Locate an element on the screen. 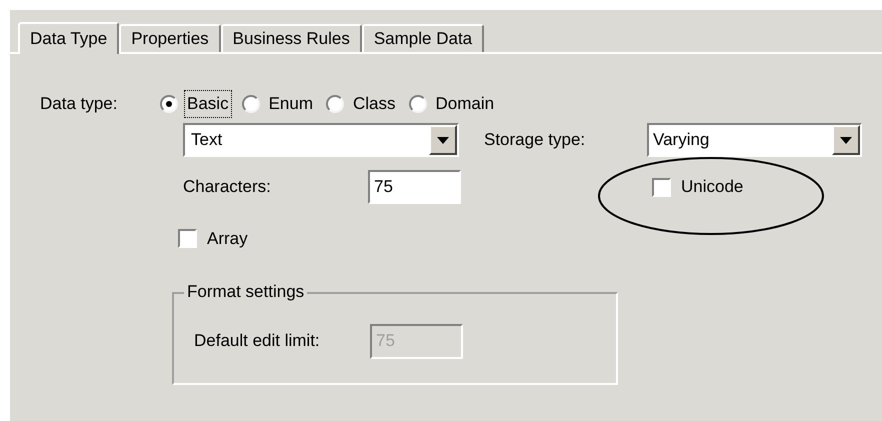 Image resolution: width=882 pixels, height=421 pixels. checkbox-label: Unicode is located at coordinates (712, 187).